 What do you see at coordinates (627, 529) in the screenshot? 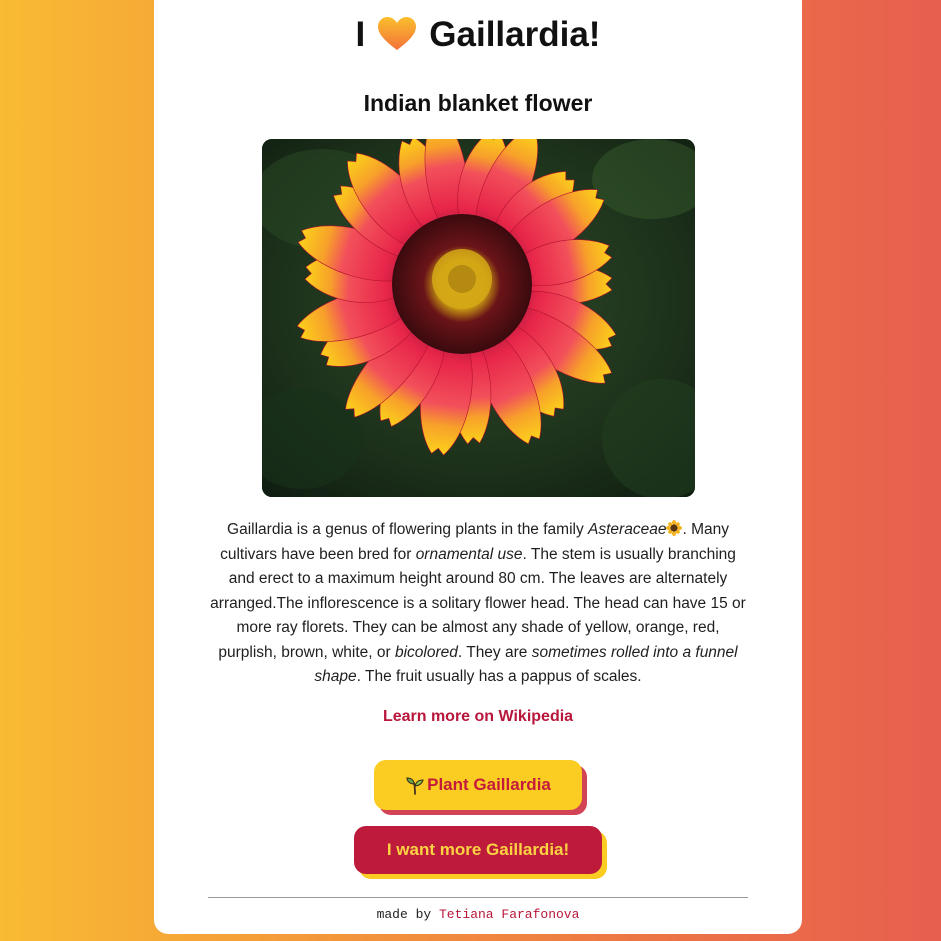
I see `desc-family: Asteraceae` at bounding box center [627, 529].